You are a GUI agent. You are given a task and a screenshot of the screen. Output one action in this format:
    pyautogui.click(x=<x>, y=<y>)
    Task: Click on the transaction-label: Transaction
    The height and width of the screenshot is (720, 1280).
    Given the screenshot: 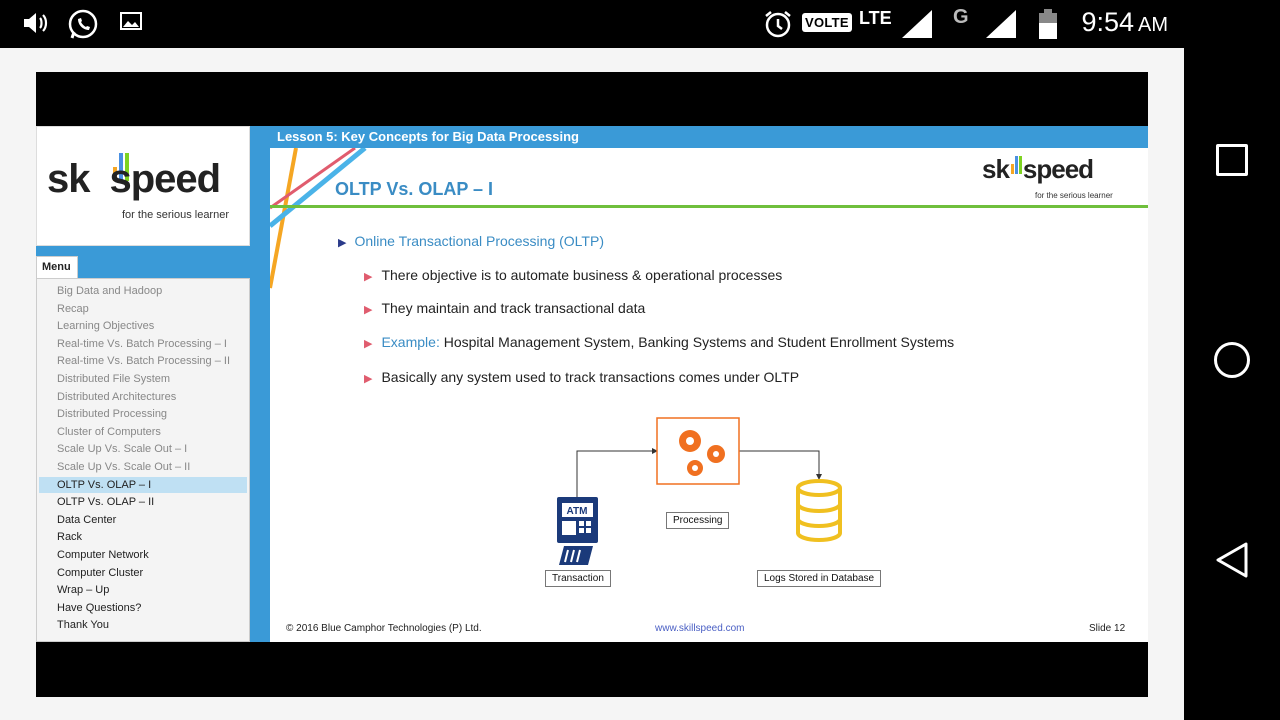 What is the action you would take?
    pyautogui.click(x=578, y=578)
    